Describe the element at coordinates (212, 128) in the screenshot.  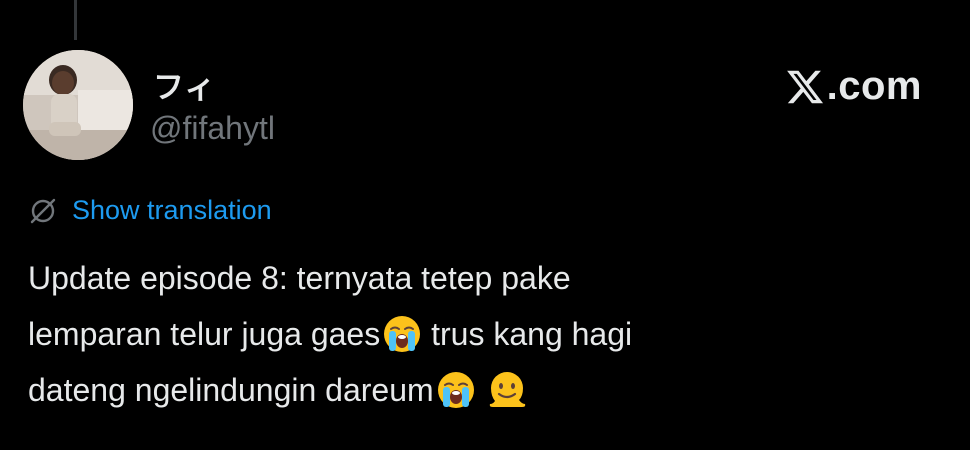
I see `user-handle: @fifahytl` at that location.